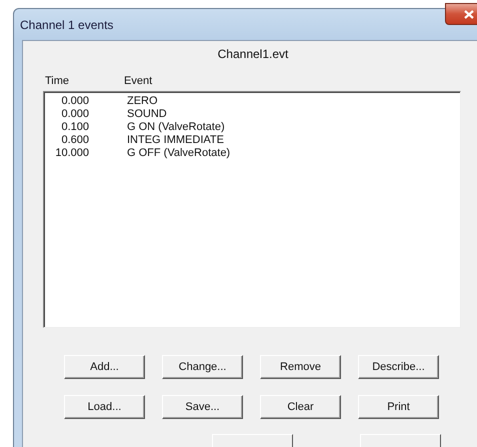 Image resolution: width=477 pixels, height=447 pixels. Describe the element at coordinates (176, 127) in the screenshot. I see `event-name: G ON (ValveRotate)` at that location.